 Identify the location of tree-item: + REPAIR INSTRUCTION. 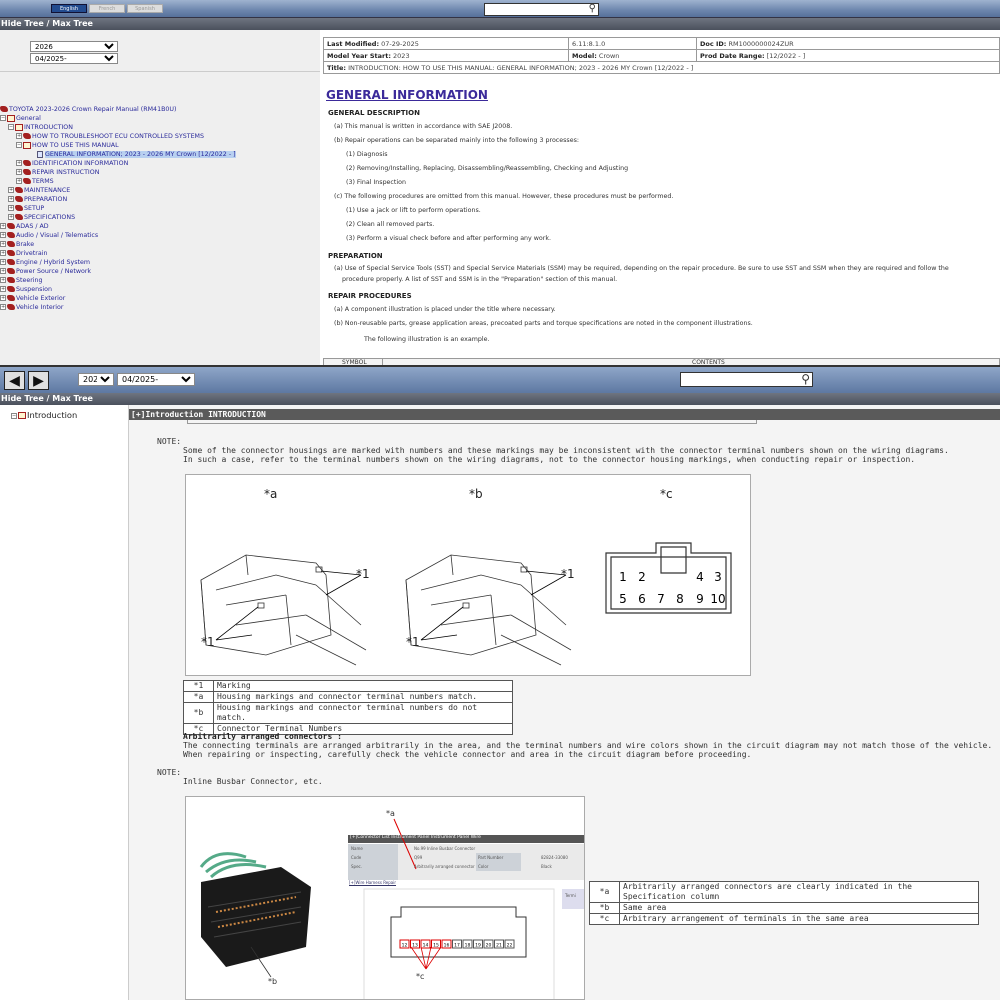
(118, 172).